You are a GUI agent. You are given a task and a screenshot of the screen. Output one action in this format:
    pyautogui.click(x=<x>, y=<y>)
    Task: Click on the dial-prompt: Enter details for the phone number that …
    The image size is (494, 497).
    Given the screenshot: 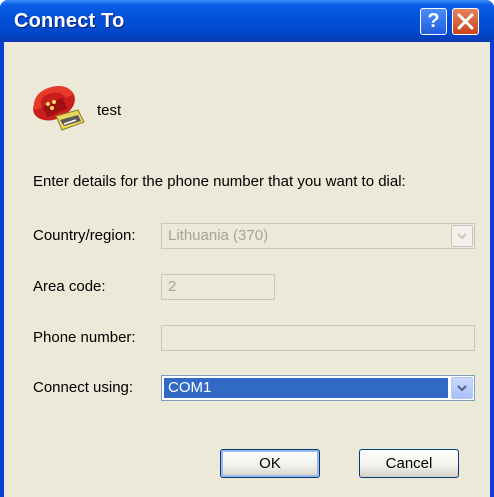 What is the action you would take?
    pyautogui.click(x=219, y=181)
    